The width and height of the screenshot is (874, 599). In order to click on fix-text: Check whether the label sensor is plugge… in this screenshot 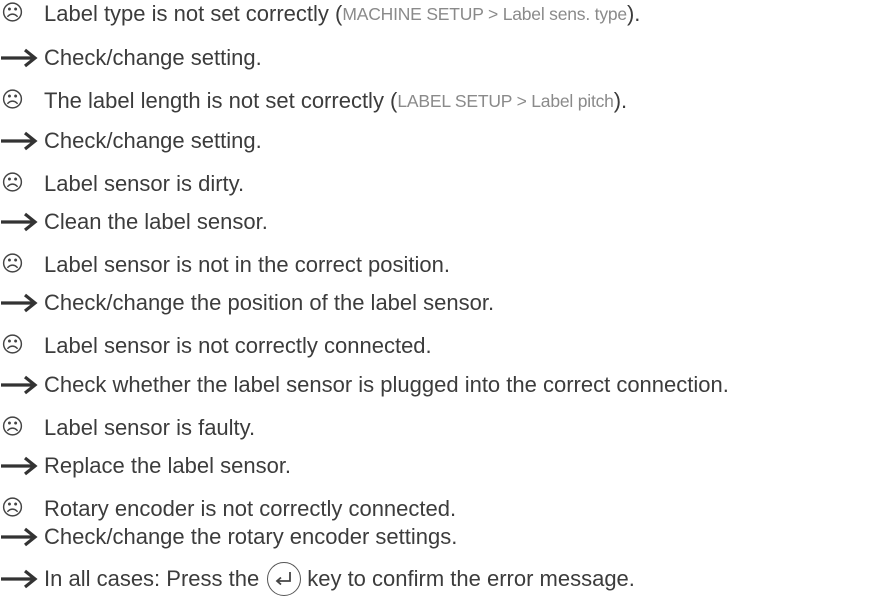, I will do `click(386, 384)`.